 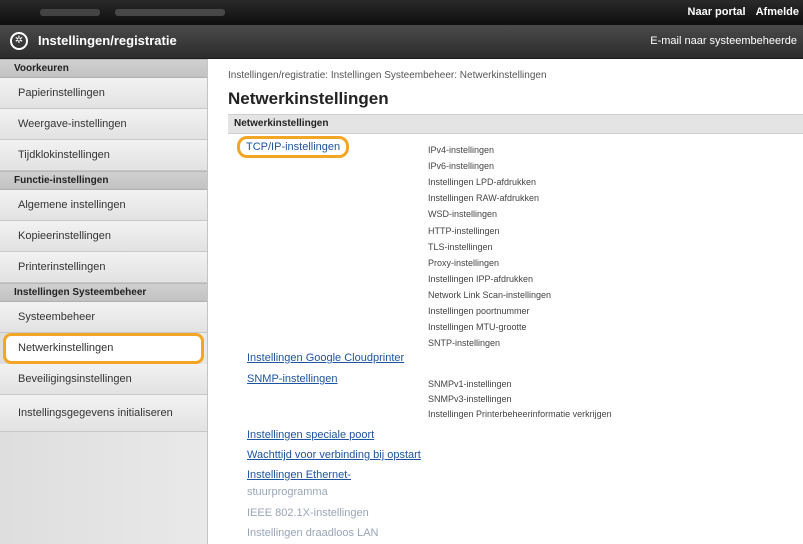 What do you see at coordinates (170, 12) in the screenshot?
I see `blurred-device-info` at bounding box center [170, 12].